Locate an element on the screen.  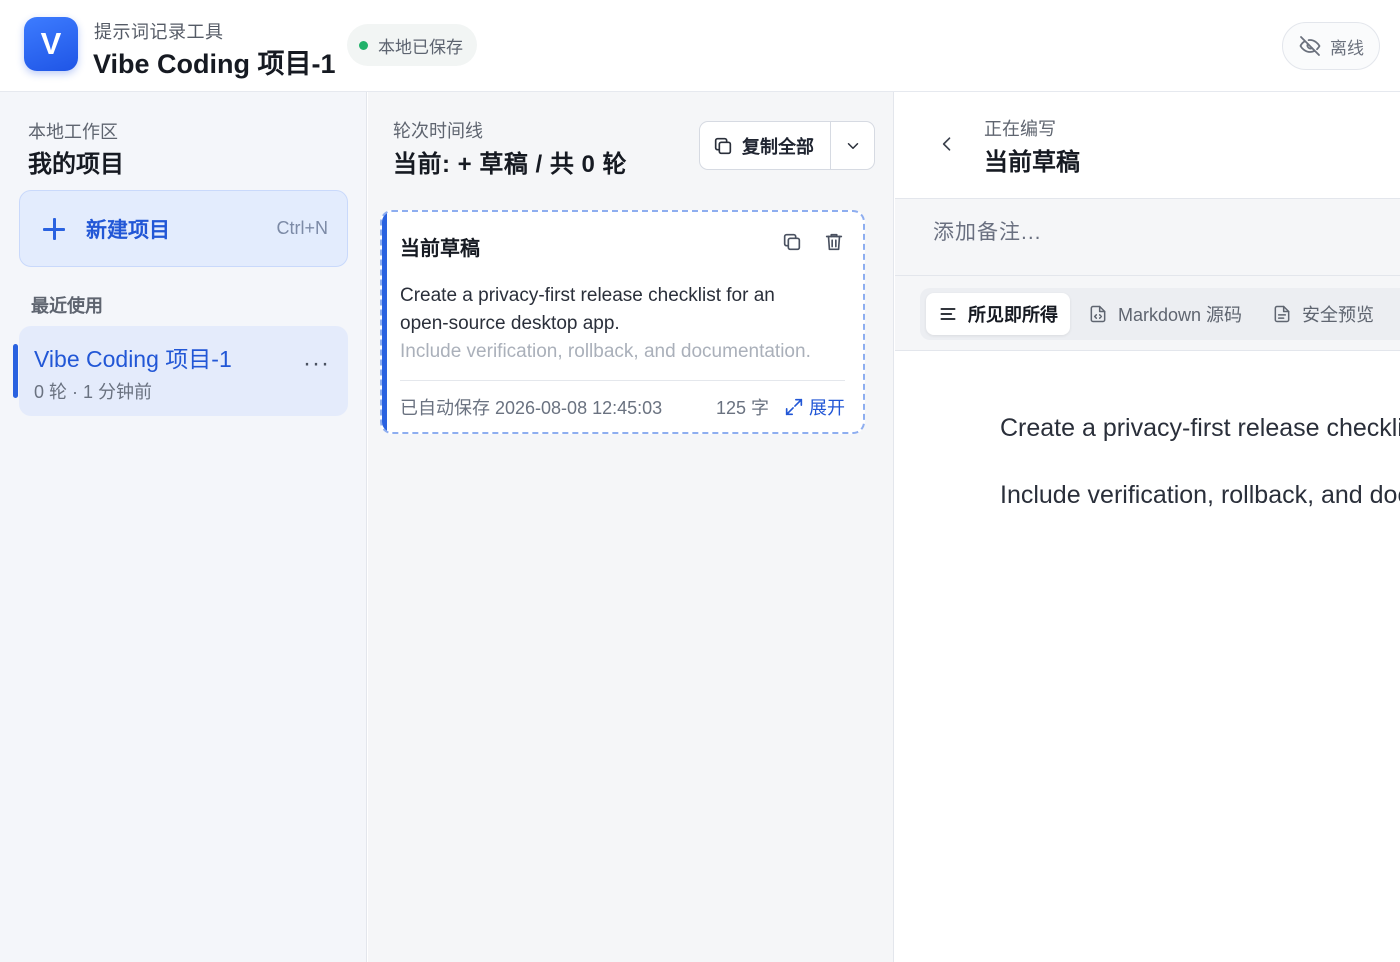
chevron-down-icon is located at coordinates (853, 146).